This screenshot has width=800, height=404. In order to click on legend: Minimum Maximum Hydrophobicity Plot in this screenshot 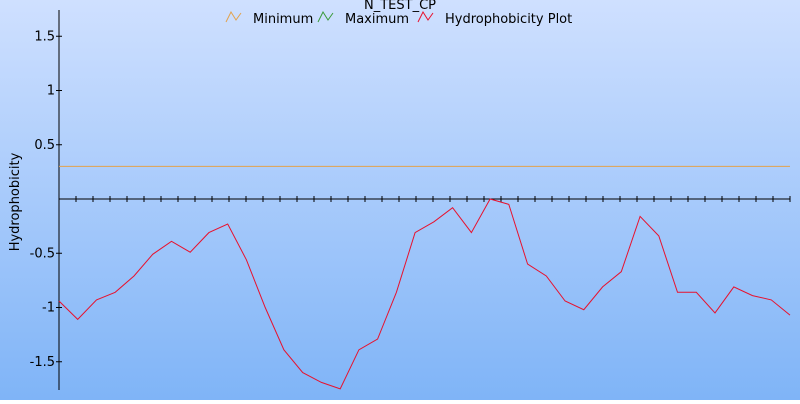, I will do `click(398, 18)`.